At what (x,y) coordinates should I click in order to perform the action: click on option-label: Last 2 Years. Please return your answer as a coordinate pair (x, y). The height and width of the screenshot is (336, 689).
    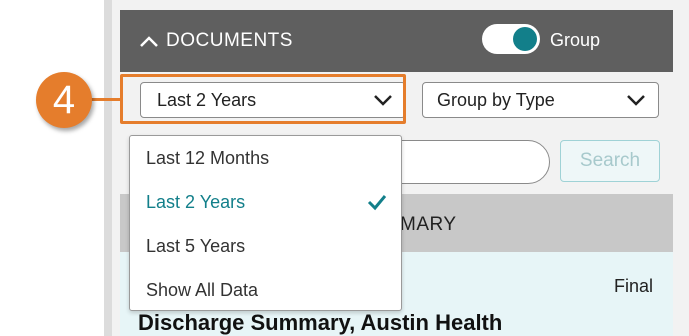
    Looking at the image, I should click on (196, 201).